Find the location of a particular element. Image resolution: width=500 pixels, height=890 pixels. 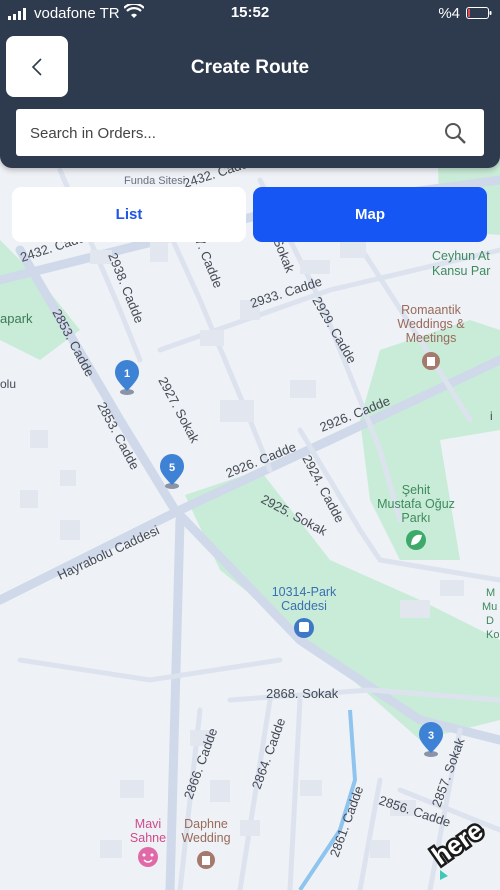

status-bar: vodafone TR 15:52 %4 is located at coordinates (250, 13).